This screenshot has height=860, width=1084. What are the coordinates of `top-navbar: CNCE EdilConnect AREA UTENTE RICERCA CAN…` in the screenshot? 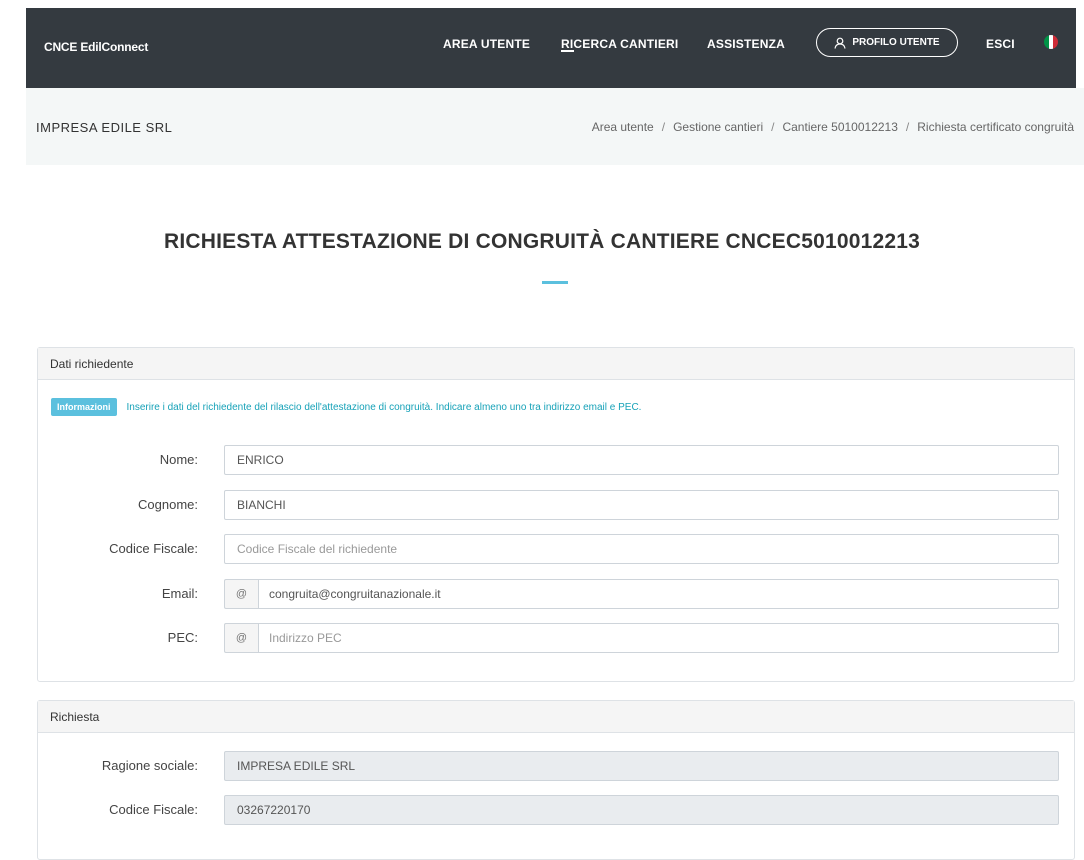 It's located at (551, 48).